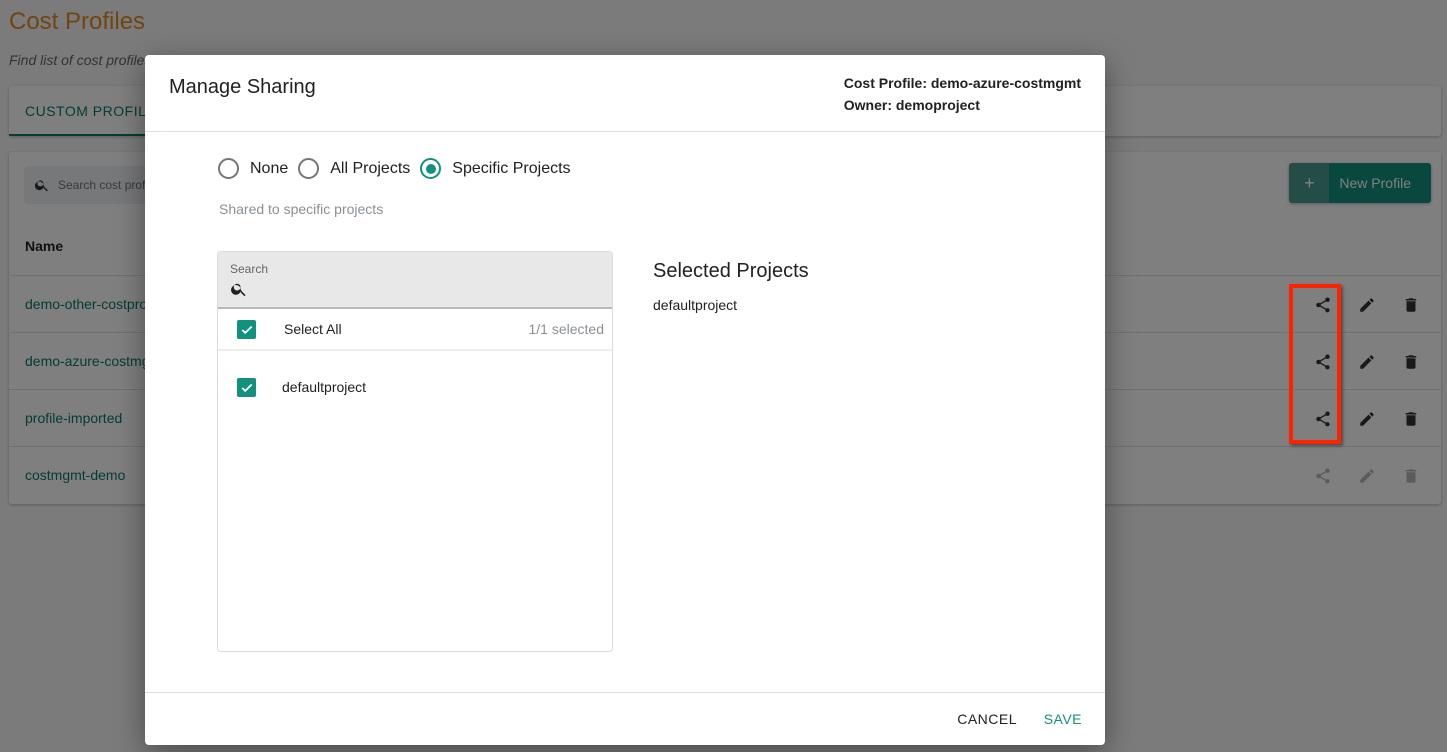 This screenshot has height=752, width=1447. What do you see at coordinates (269, 168) in the screenshot?
I see `radio-label: None` at bounding box center [269, 168].